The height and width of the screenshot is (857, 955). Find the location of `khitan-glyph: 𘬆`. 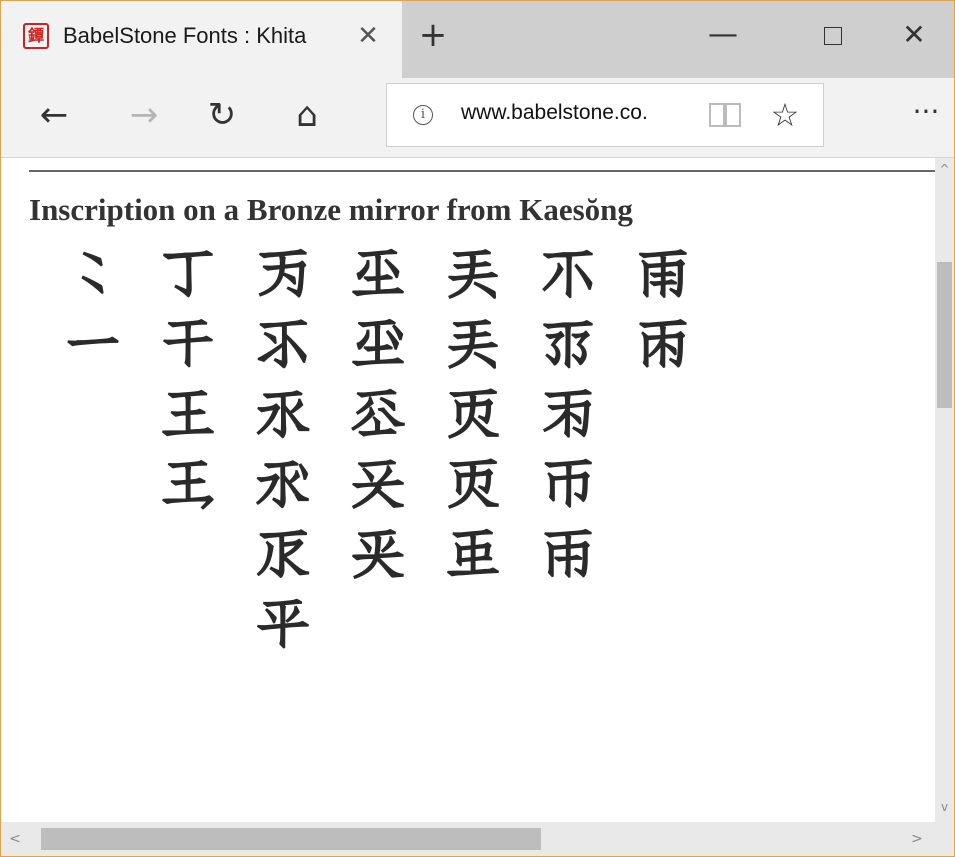

khitan-glyph: 𘬆 is located at coordinates (283, 270).